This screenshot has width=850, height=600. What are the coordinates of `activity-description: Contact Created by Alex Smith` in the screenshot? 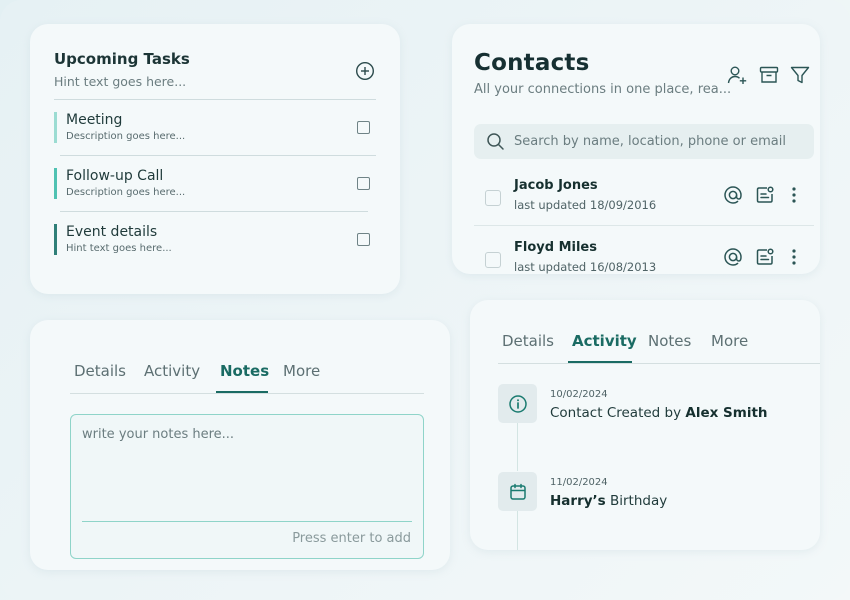 It's located at (659, 413).